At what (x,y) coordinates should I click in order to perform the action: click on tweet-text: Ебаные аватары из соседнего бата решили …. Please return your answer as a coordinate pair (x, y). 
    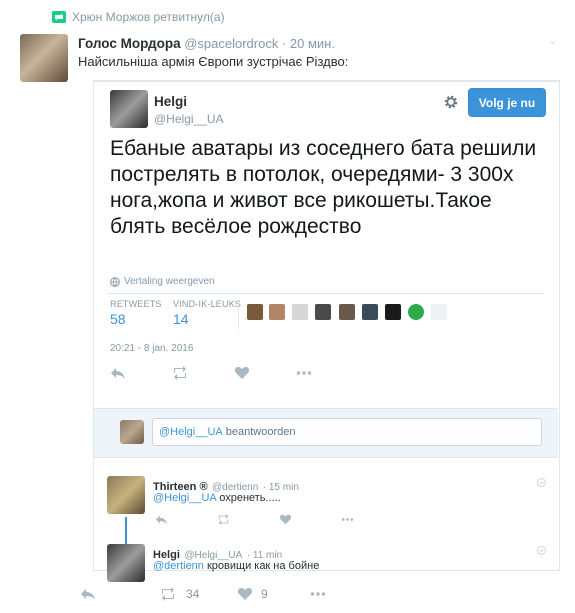
    Looking at the image, I should click on (323, 187).